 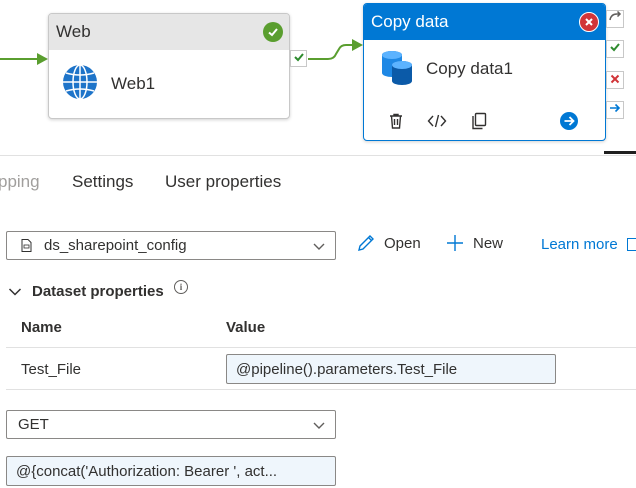 I want to click on external-link-icon, so click(x=631, y=244).